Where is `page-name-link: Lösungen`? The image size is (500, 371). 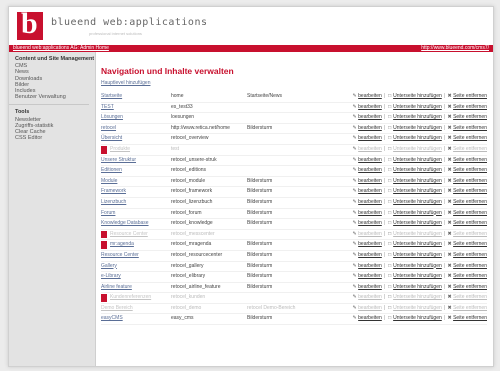 page-name-link: Lösungen is located at coordinates (112, 118).